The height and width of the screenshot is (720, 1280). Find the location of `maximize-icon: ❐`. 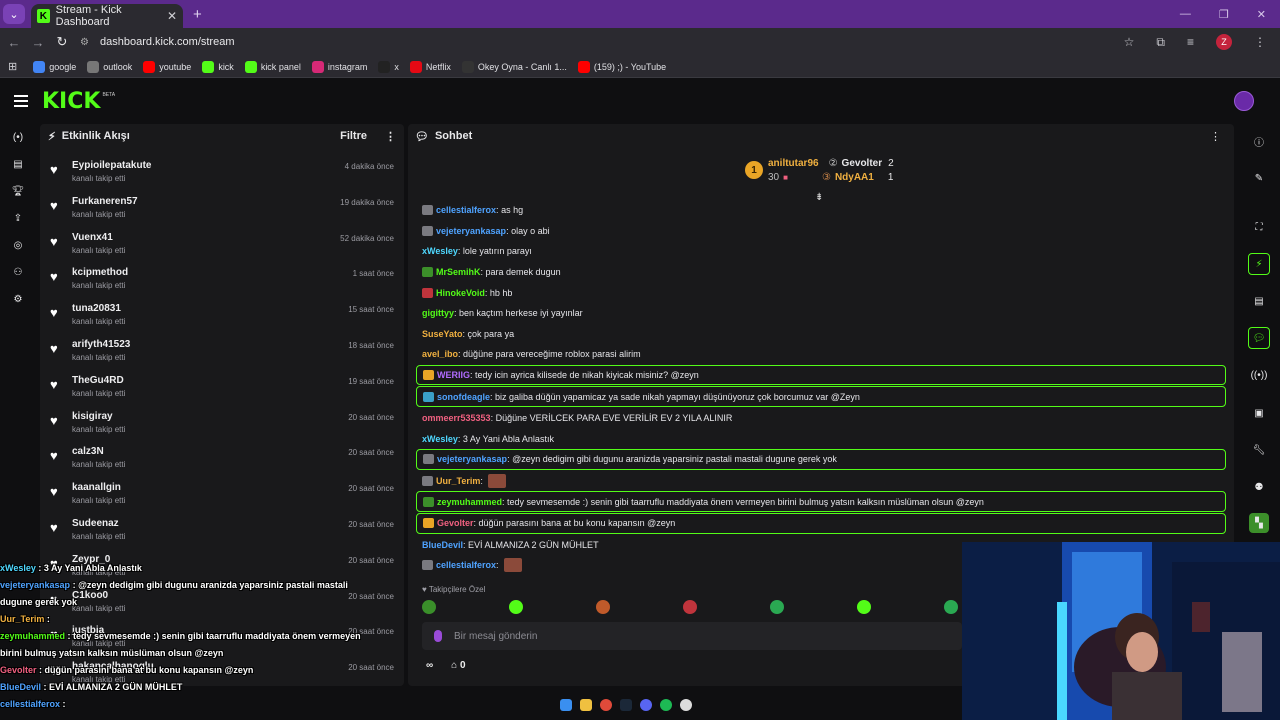

maximize-icon: ❐ is located at coordinates (1224, 14).